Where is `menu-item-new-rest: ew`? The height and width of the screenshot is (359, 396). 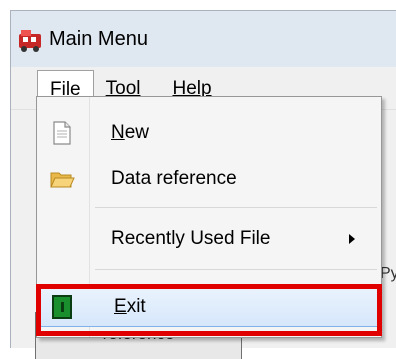
menu-item-new-rest: ew is located at coordinates (137, 132).